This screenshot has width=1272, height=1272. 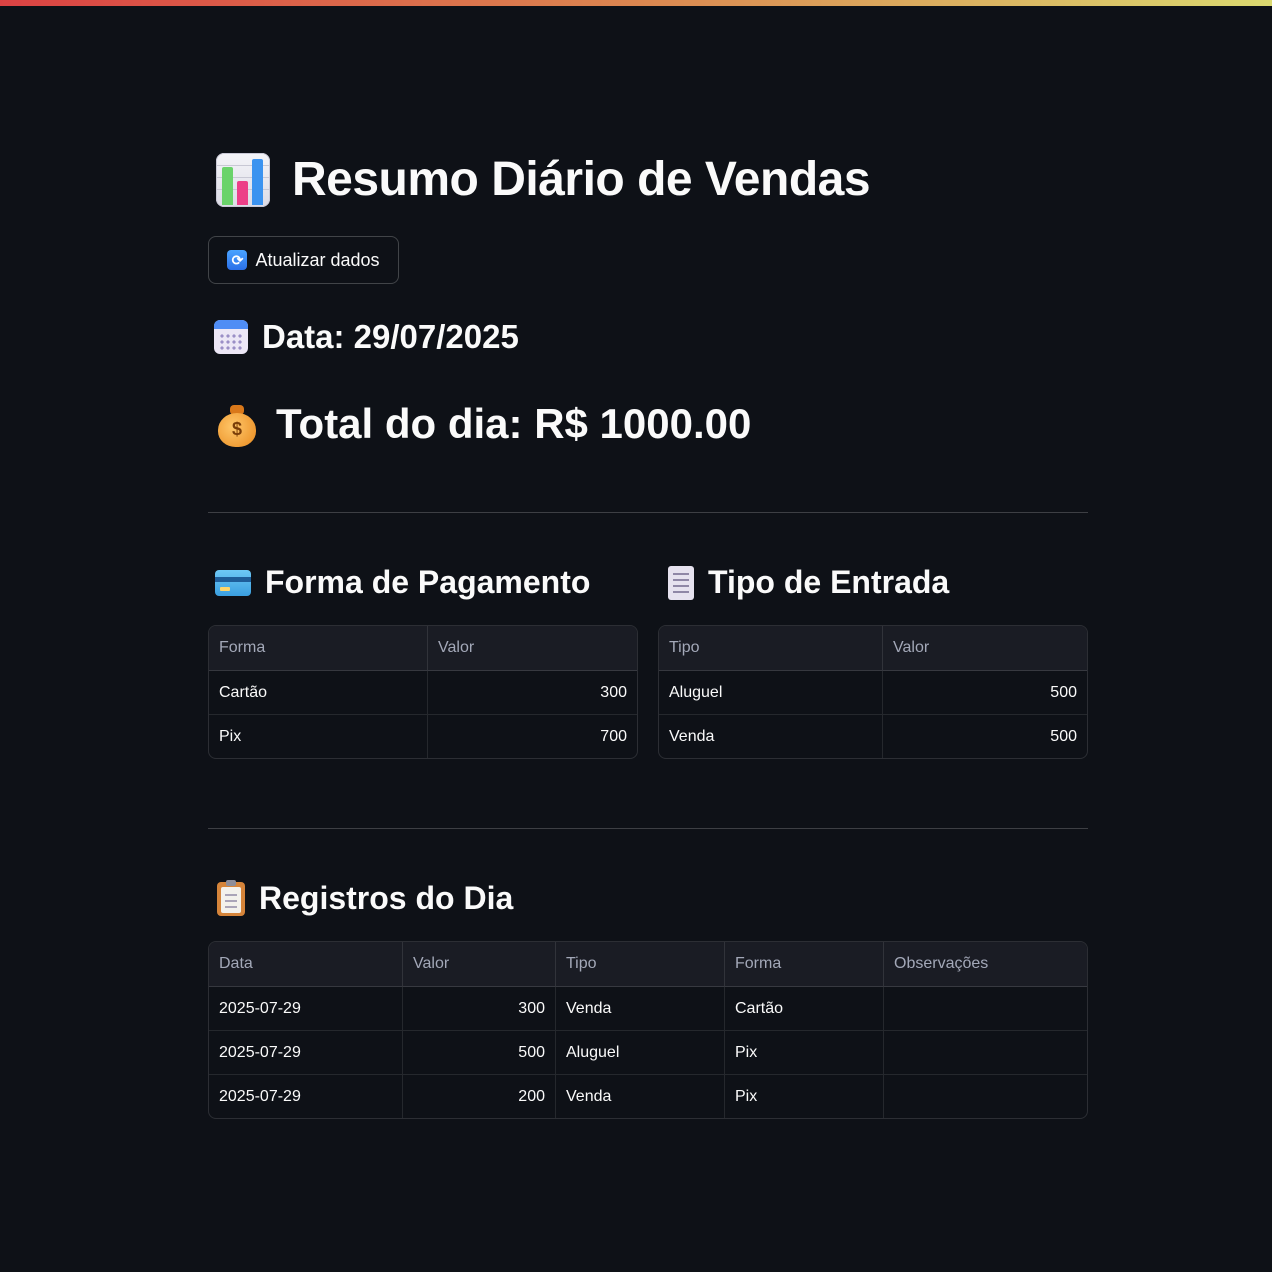 What do you see at coordinates (636, 3) in the screenshot?
I see `top-decoration-bar` at bounding box center [636, 3].